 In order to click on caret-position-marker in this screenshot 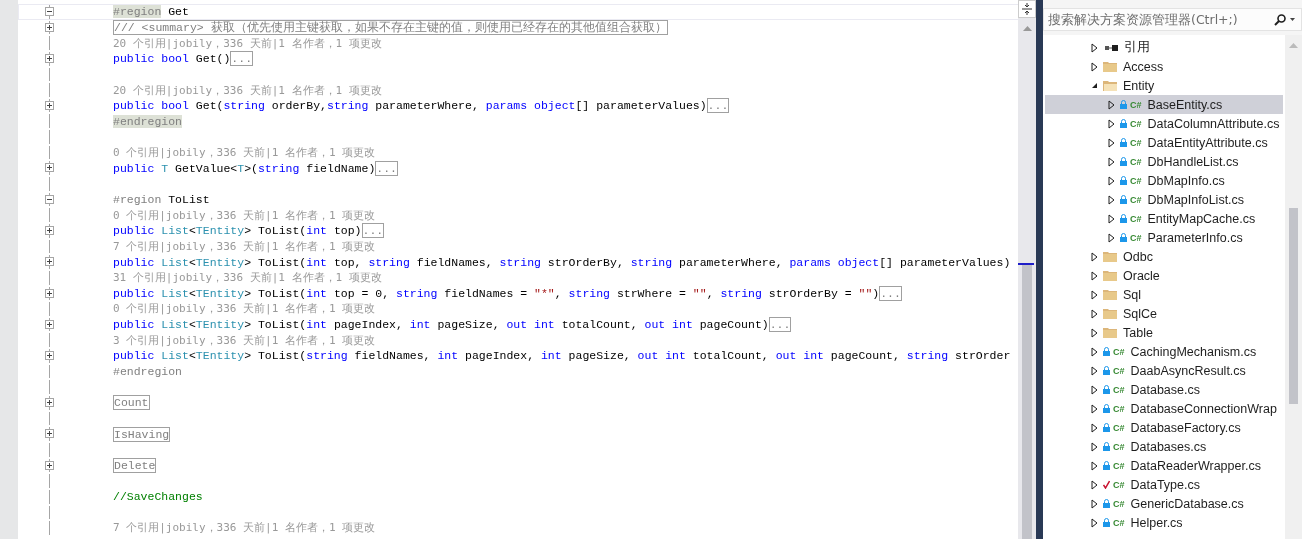, I will do `click(1026, 264)`.